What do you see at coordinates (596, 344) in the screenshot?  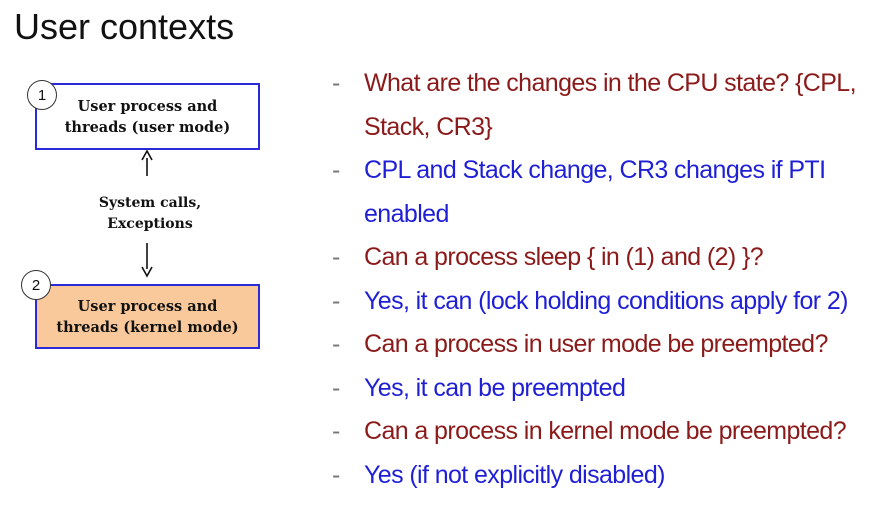 I see `bullet-text: Can a process in user mode be preempted?` at bounding box center [596, 344].